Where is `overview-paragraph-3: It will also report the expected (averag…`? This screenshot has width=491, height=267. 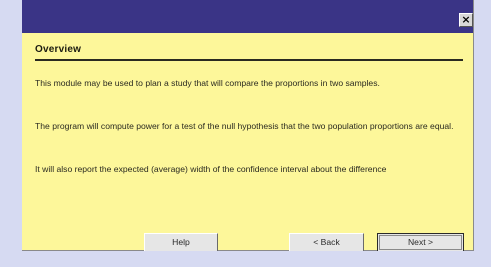
overview-paragraph-3: It will also report the expected (averag… is located at coordinates (211, 169).